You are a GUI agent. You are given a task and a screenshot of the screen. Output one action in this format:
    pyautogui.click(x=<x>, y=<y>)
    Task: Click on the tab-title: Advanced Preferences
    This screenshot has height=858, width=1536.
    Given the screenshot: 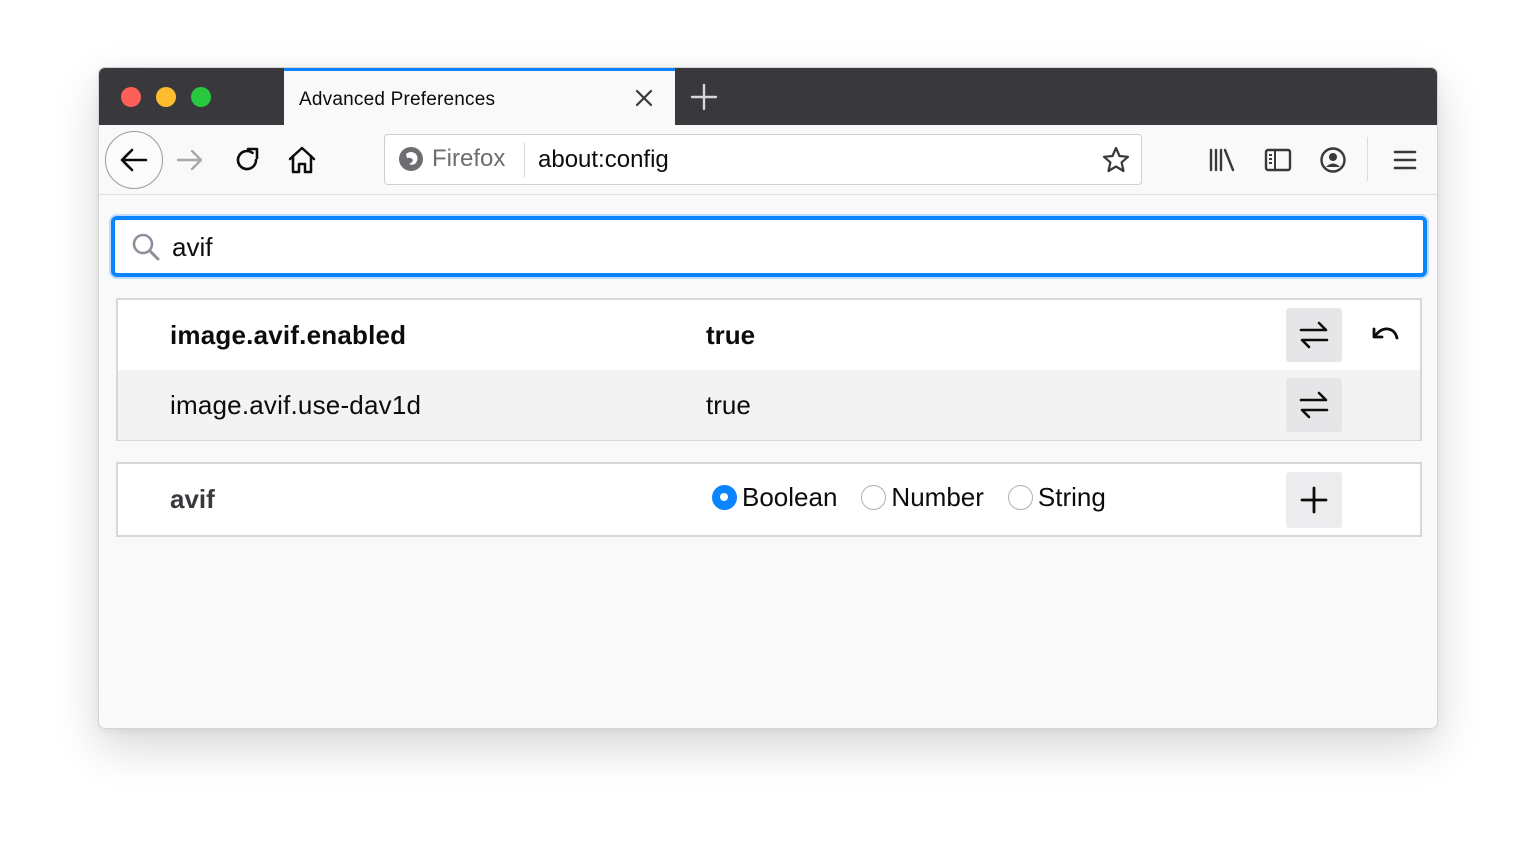 What is the action you would take?
    pyautogui.click(x=397, y=99)
    